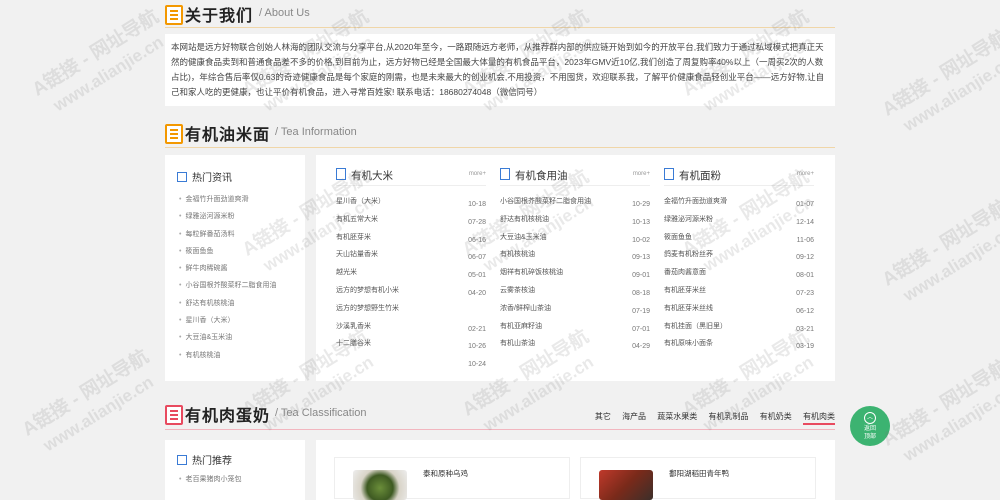 The image size is (1000, 500). Describe the element at coordinates (575, 256) in the screenshot. I see `list-item: 有机核桃油 09-13` at that location.